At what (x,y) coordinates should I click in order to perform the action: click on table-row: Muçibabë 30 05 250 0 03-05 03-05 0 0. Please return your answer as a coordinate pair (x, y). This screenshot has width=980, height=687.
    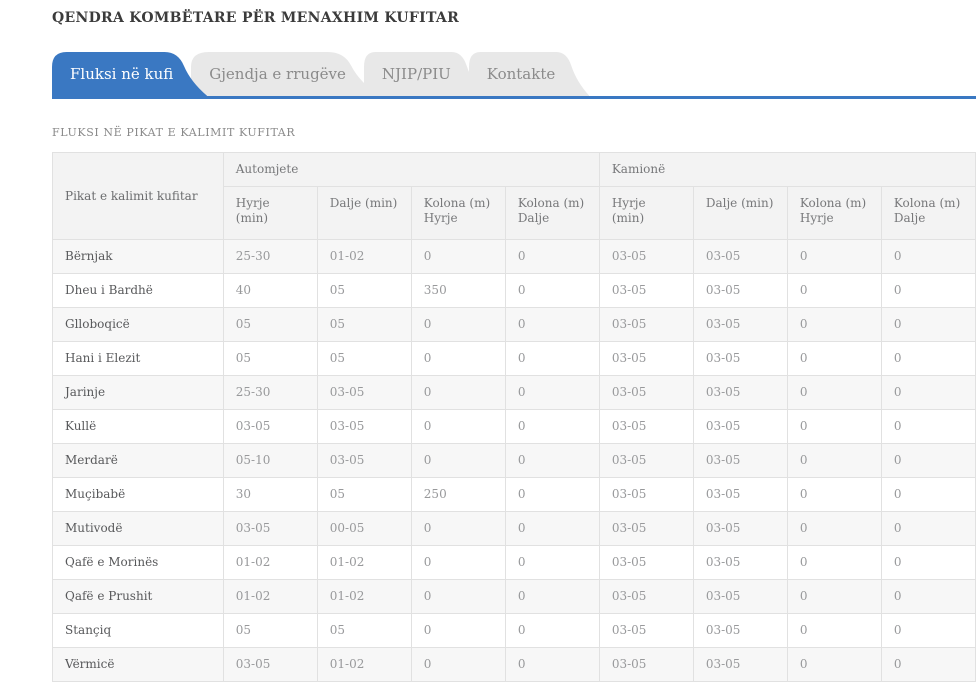
    Looking at the image, I should click on (514, 494).